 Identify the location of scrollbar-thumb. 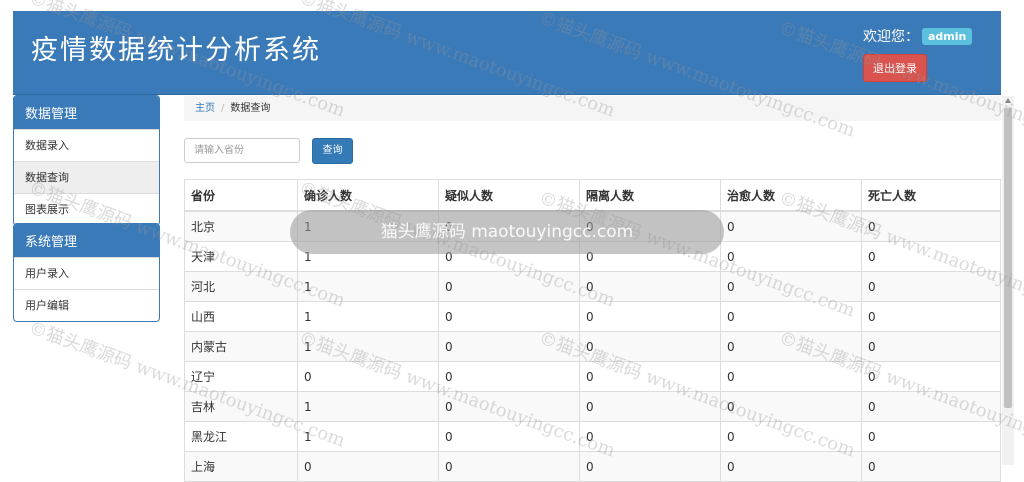
(1008, 258).